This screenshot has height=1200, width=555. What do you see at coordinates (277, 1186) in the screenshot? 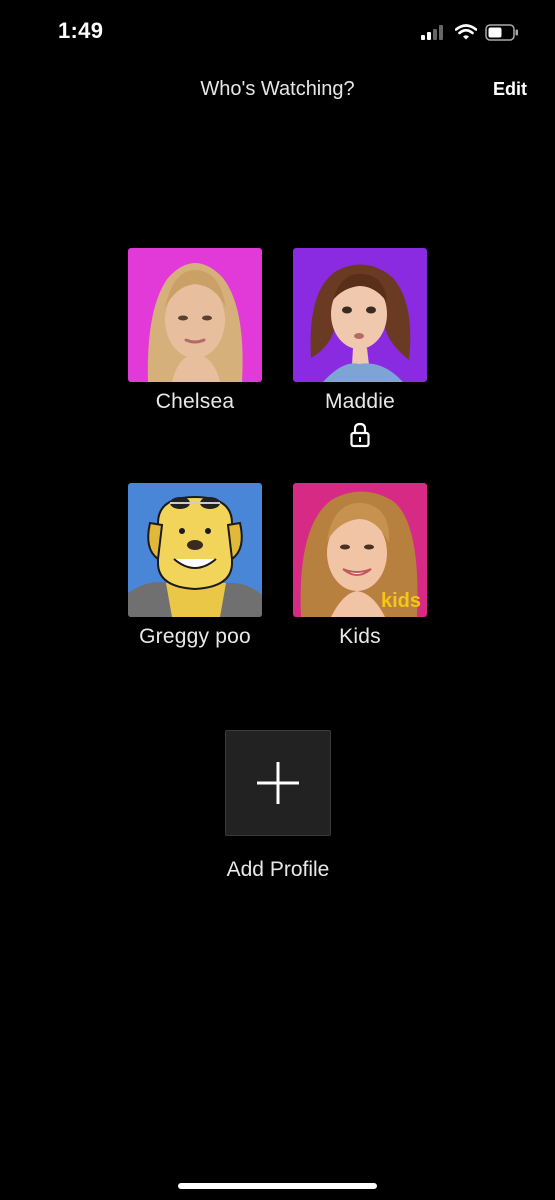
I see `home-indicator` at bounding box center [277, 1186].